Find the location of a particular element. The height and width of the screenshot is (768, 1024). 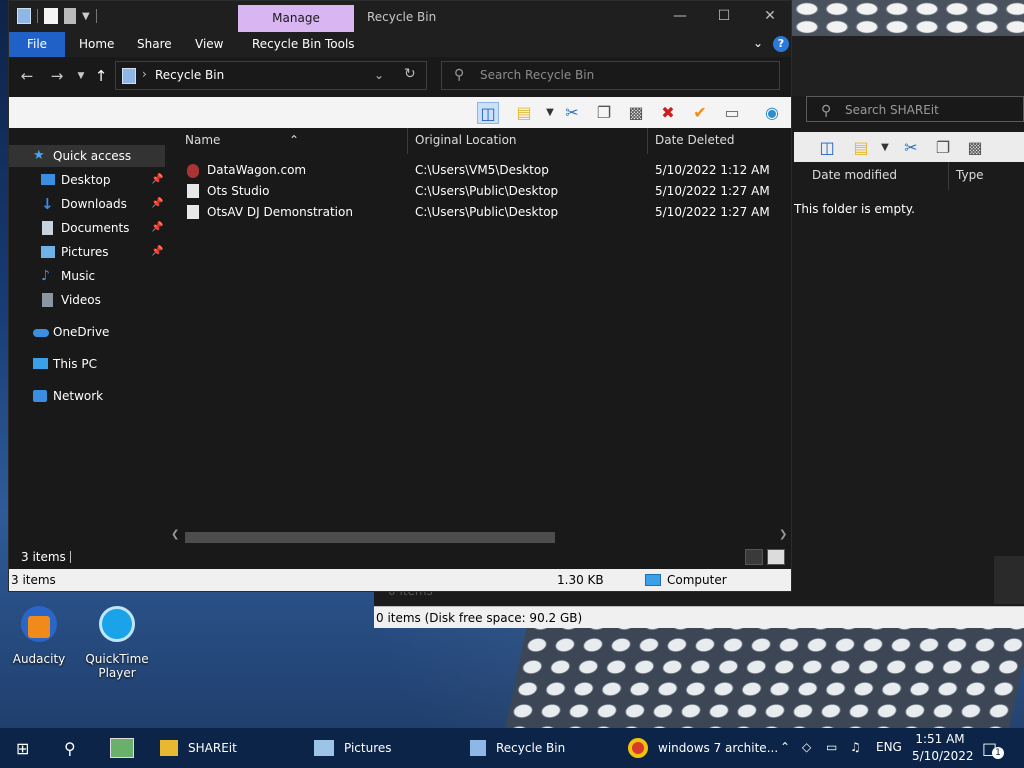

notification-center-button: □ 1 is located at coordinates (993, 748).